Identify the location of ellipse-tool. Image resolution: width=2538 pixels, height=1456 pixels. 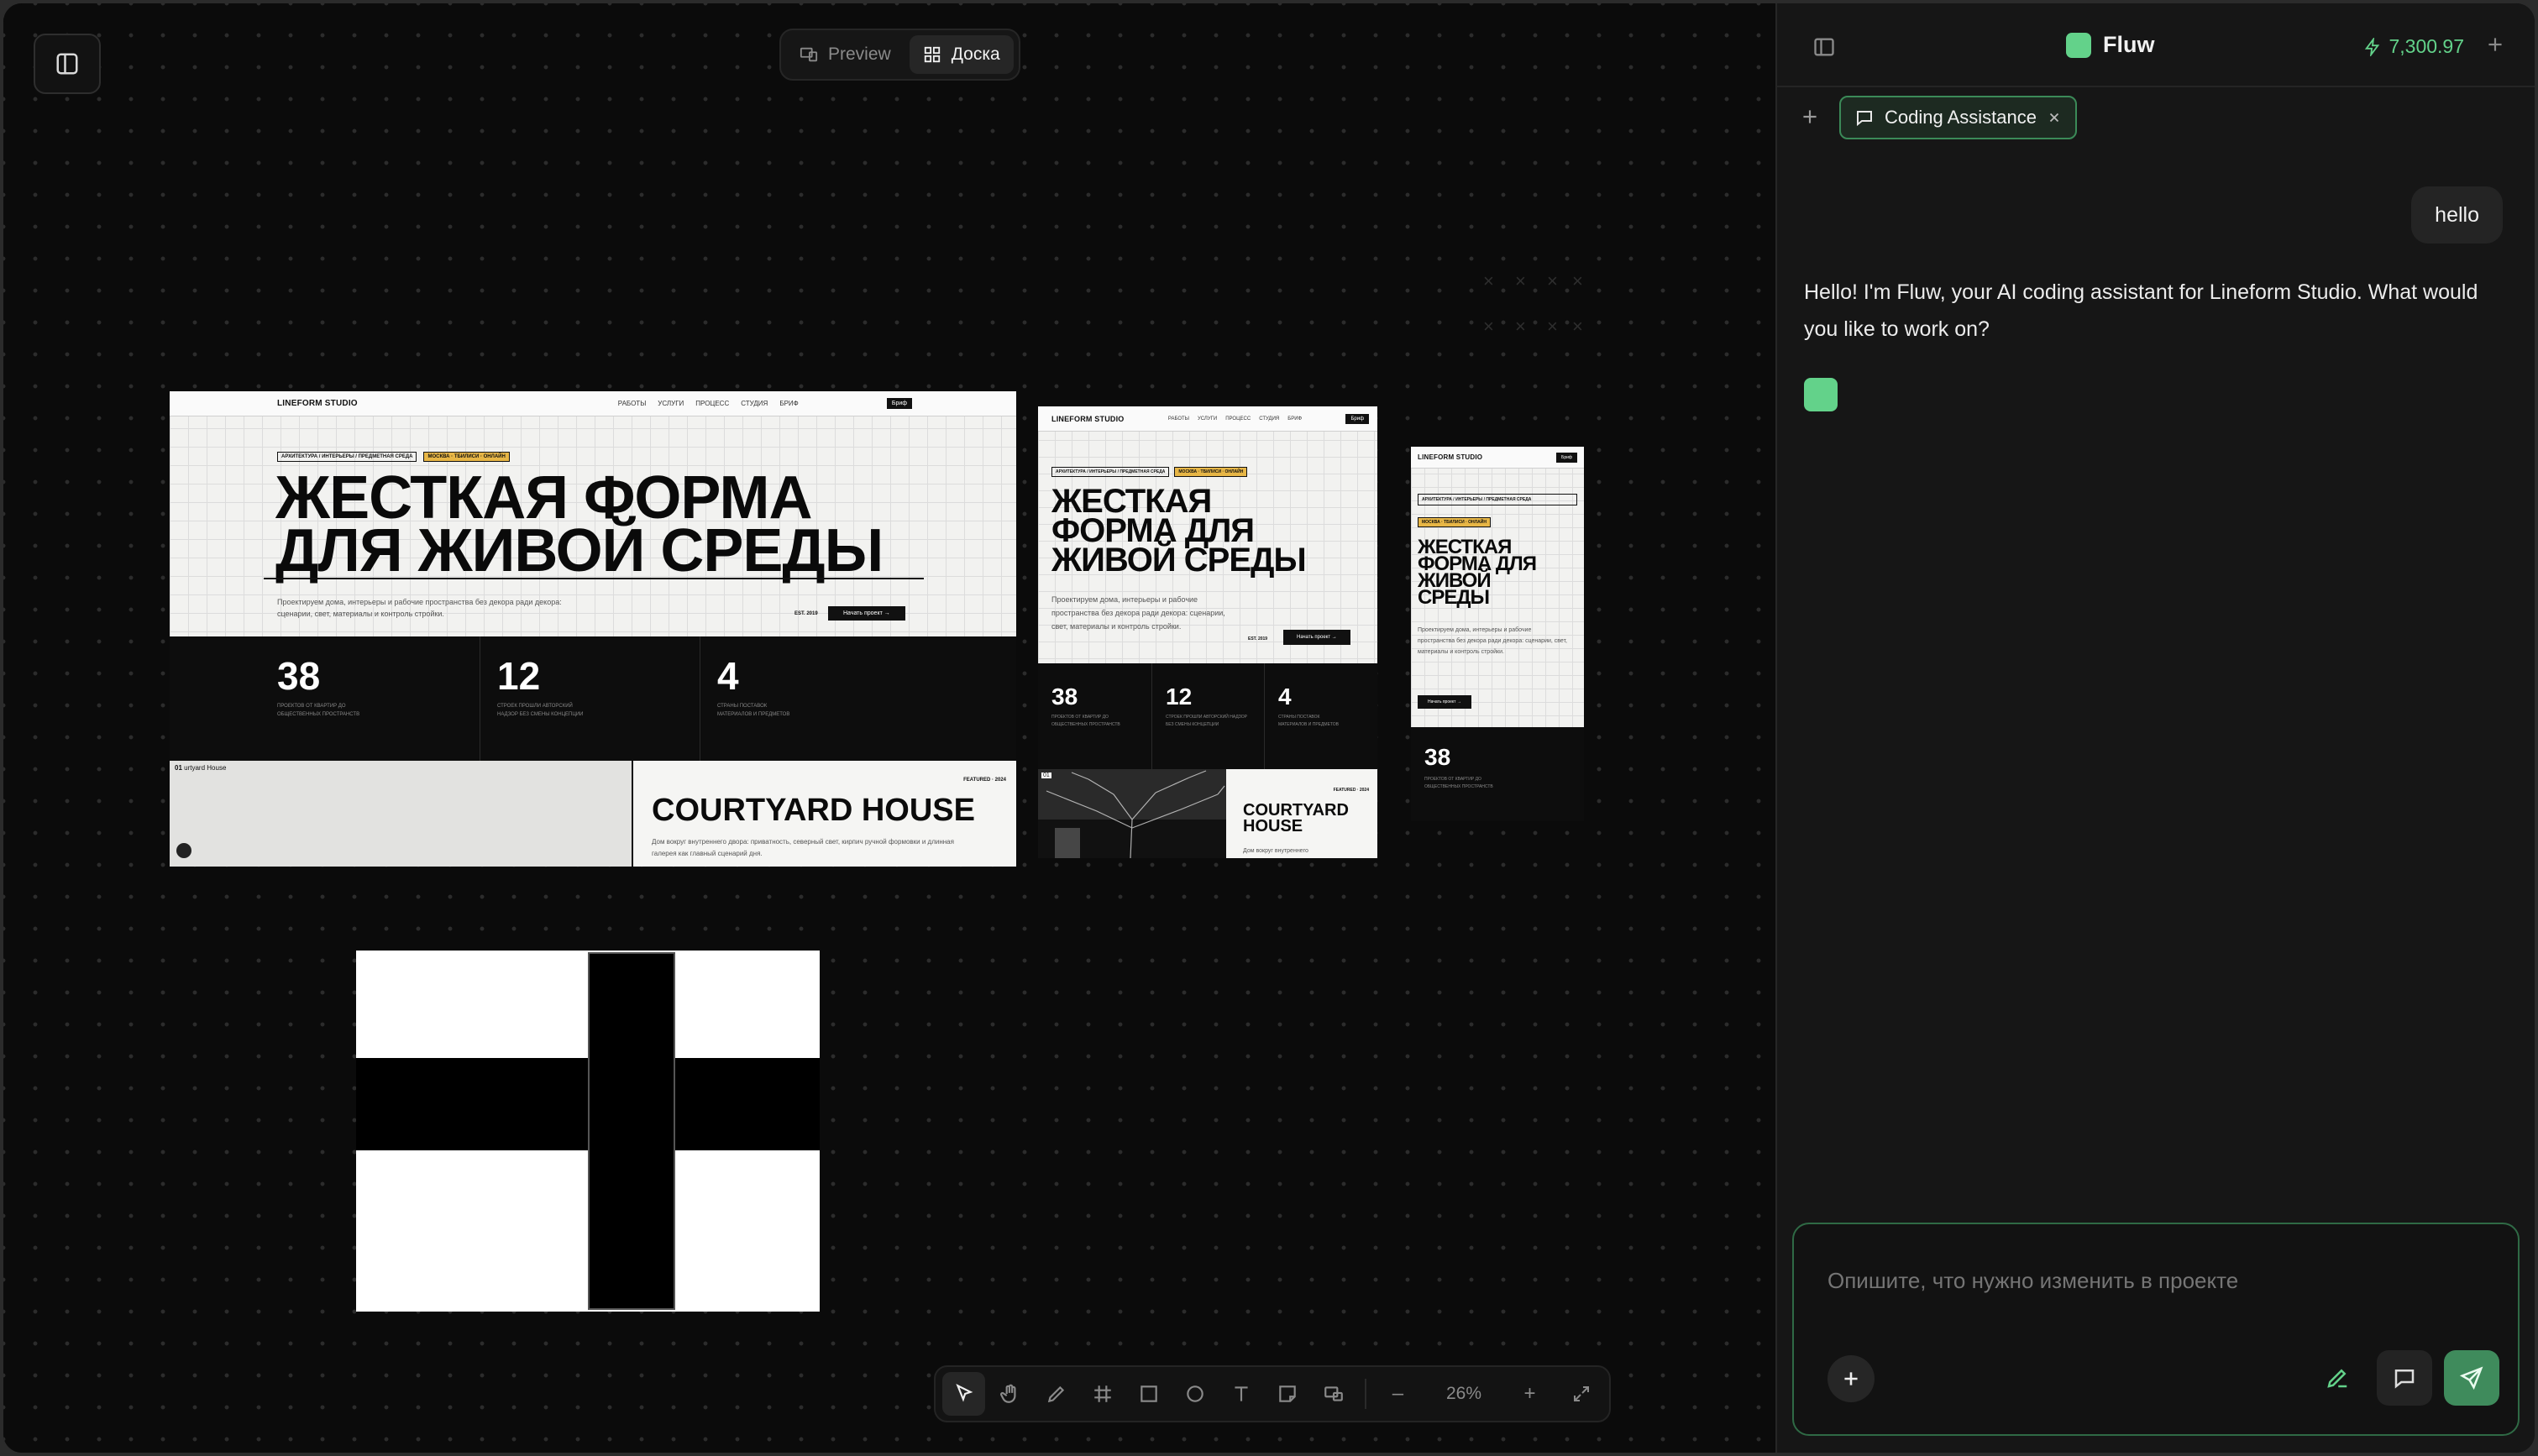
(1194, 1394).